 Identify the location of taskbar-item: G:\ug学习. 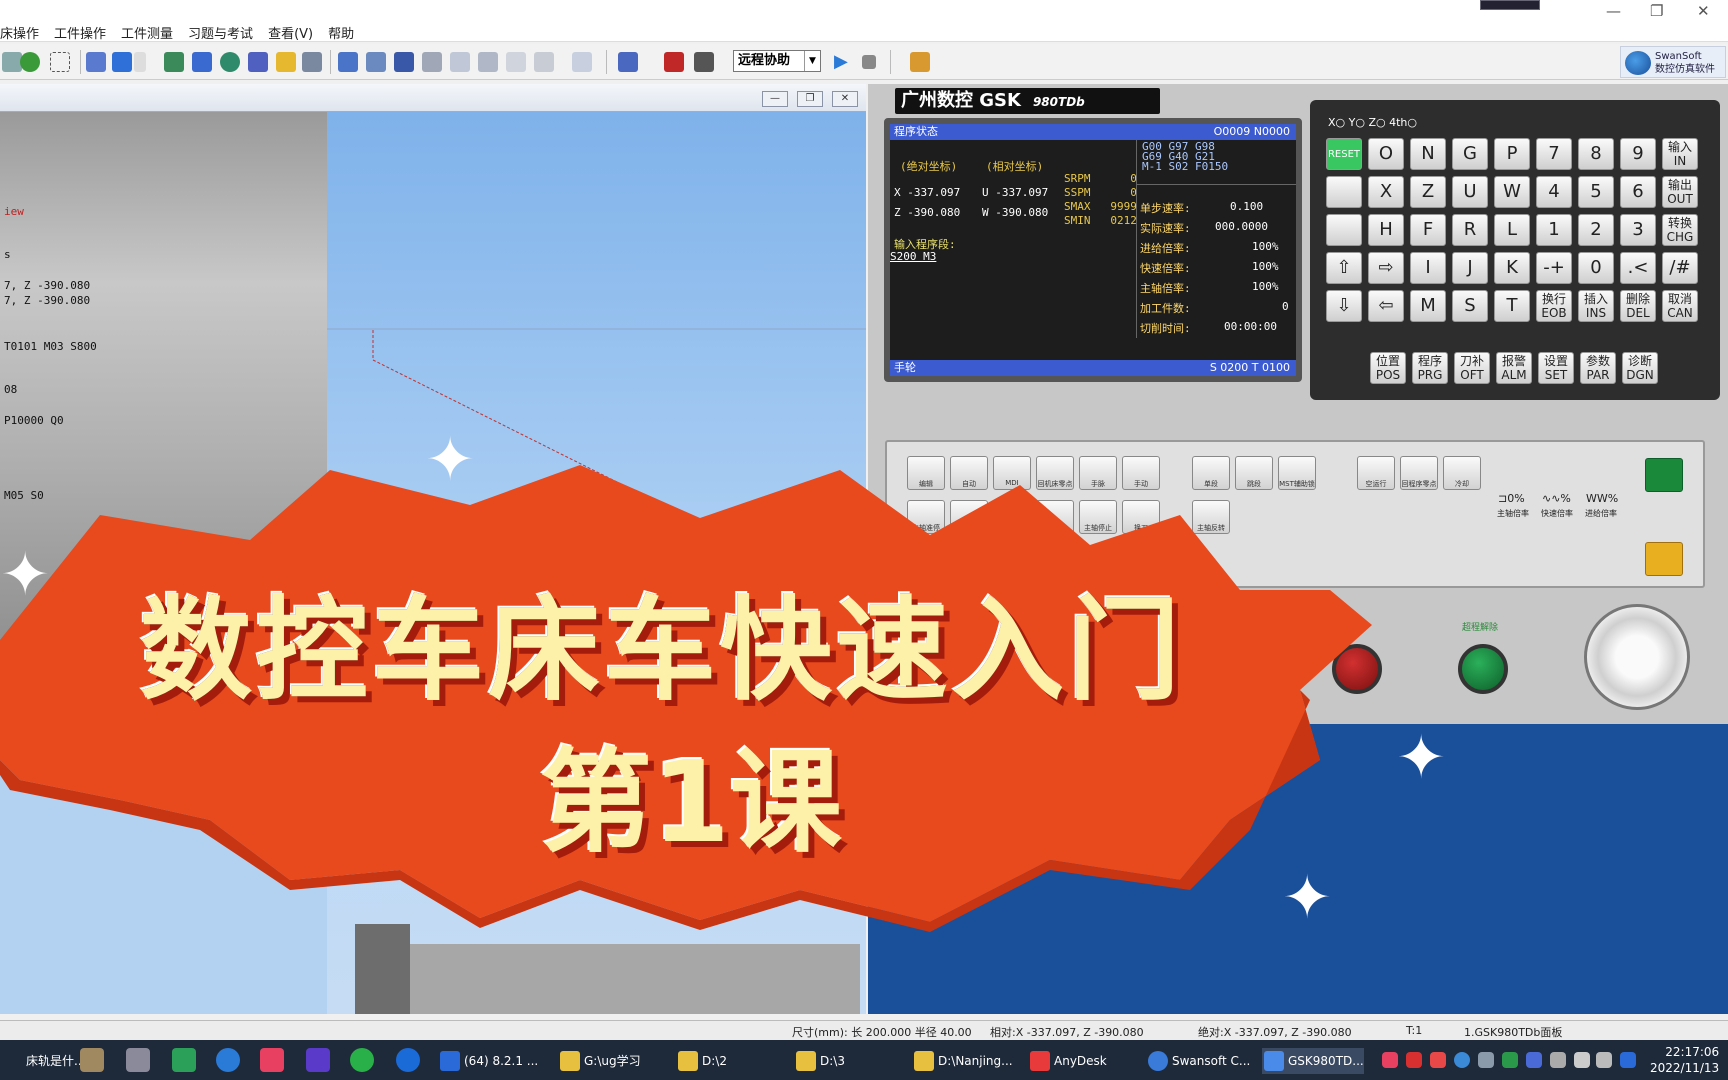
(599, 1061).